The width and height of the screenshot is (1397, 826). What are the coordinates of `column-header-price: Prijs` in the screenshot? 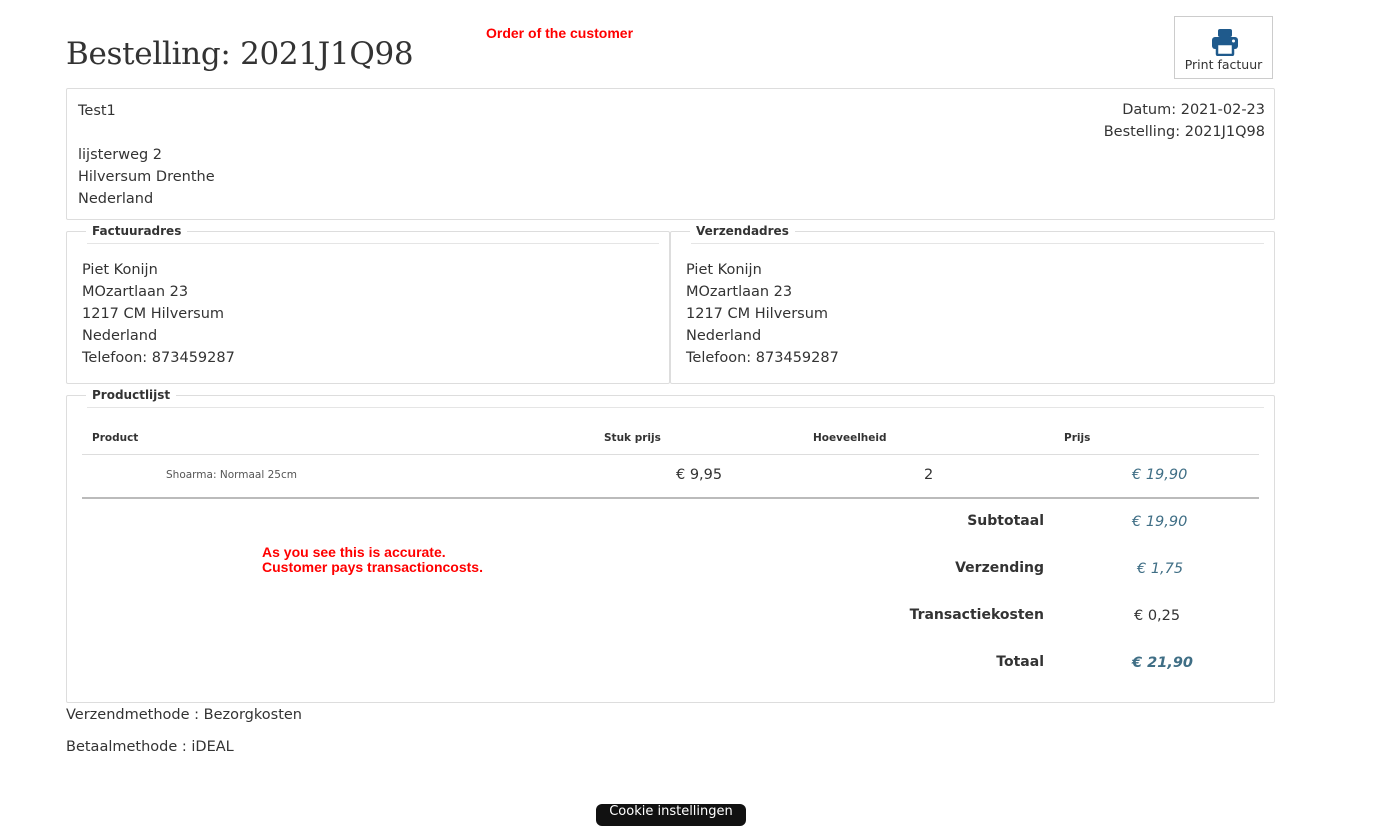 It's located at (1077, 438).